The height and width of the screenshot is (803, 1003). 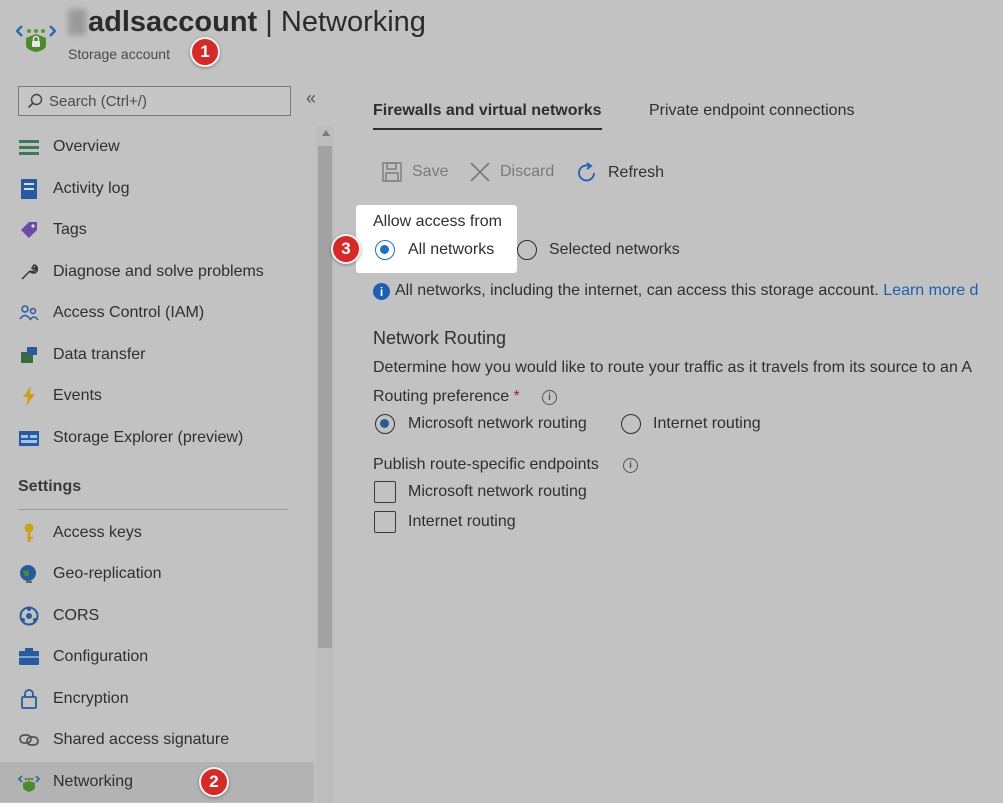 I want to click on sidebar-item-label: Access keys, so click(x=97, y=532).